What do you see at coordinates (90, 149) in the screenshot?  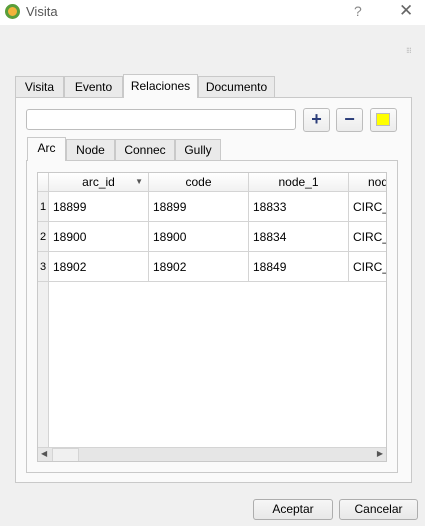 I see `subtab-node: Node` at bounding box center [90, 149].